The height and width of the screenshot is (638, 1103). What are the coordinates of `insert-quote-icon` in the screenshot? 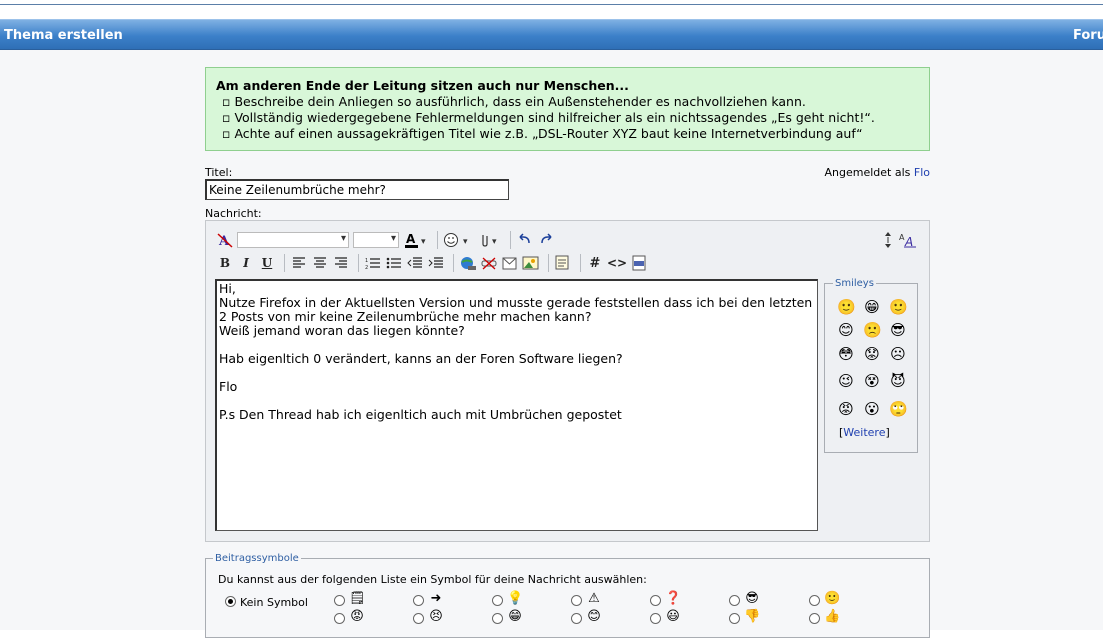 It's located at (563, 263).